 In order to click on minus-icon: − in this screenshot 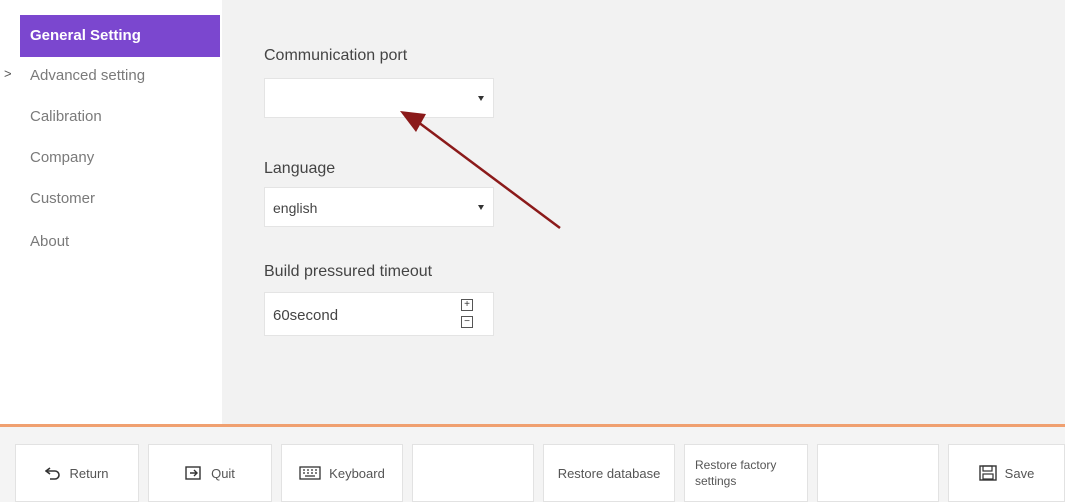, I will do `click(467, 322)`.